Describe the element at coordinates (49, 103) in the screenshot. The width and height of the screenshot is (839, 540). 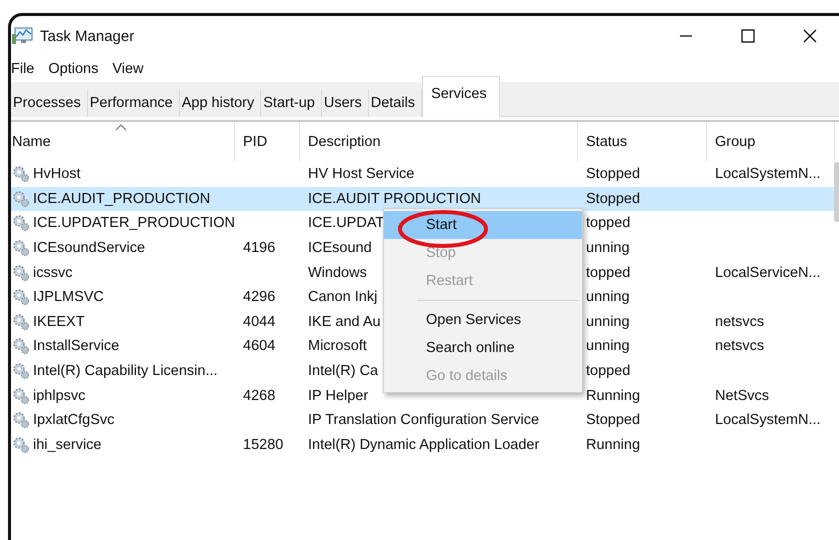
I see `tab: Processes` at that location.